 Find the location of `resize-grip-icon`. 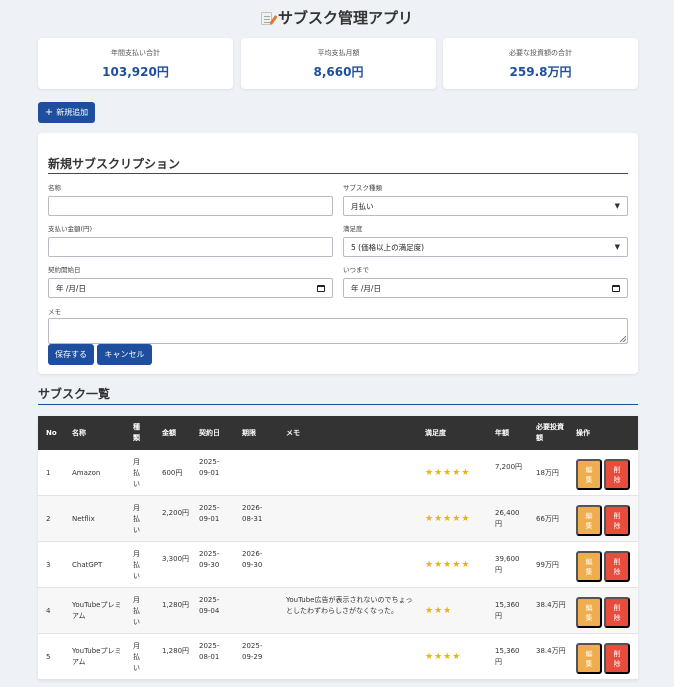

resize-grip-icon is located at coordinates (623, 339).